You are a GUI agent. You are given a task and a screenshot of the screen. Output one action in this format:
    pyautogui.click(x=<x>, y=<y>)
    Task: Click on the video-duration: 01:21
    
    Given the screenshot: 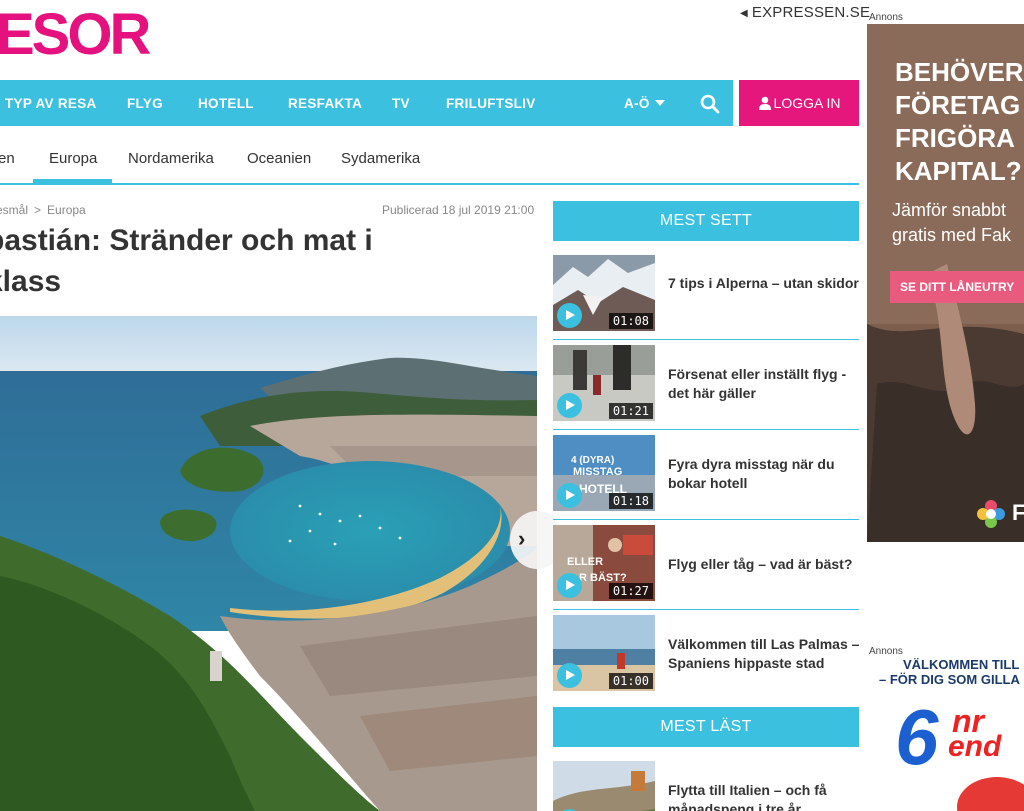 What is the action you would take?
    pyautogui.click(x=630, y=411)
    